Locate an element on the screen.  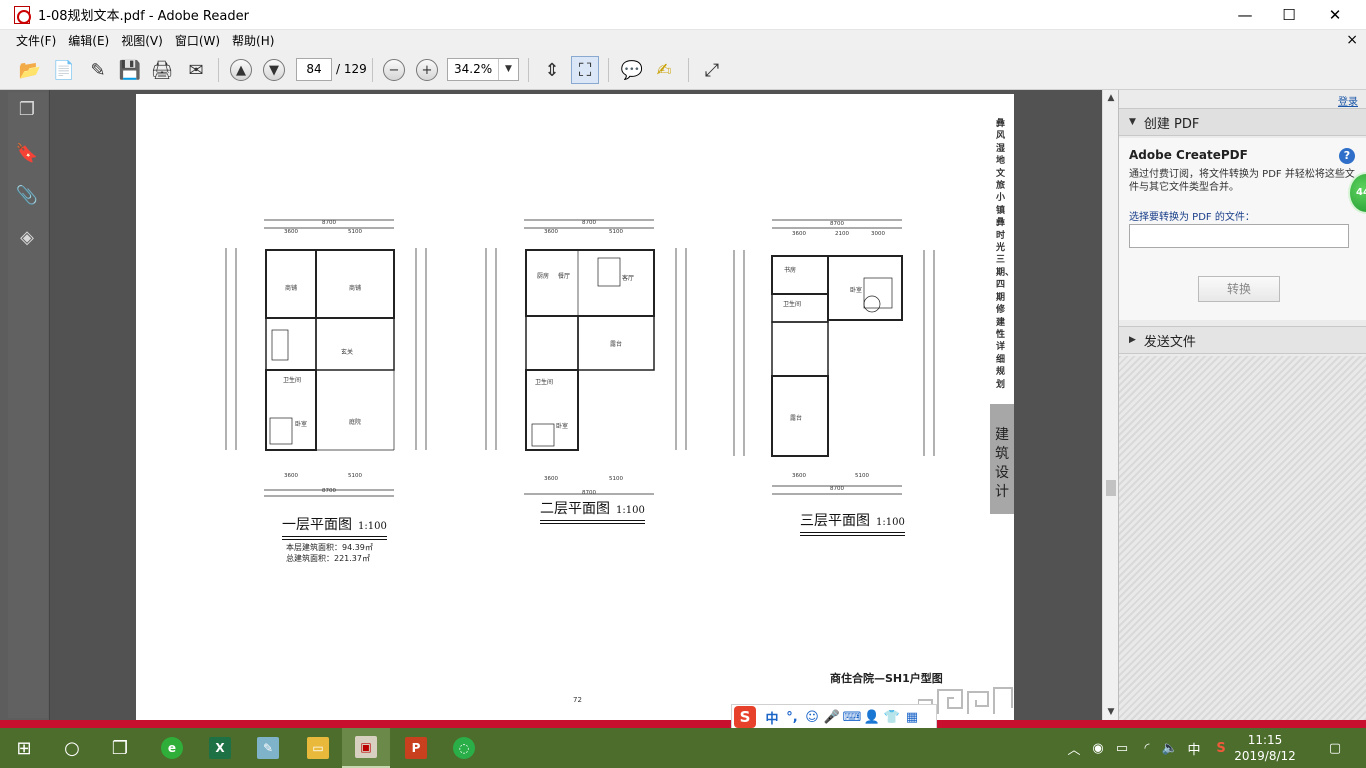
page-thumbnails-icon: ❐ is located at coordinates (27, 109).